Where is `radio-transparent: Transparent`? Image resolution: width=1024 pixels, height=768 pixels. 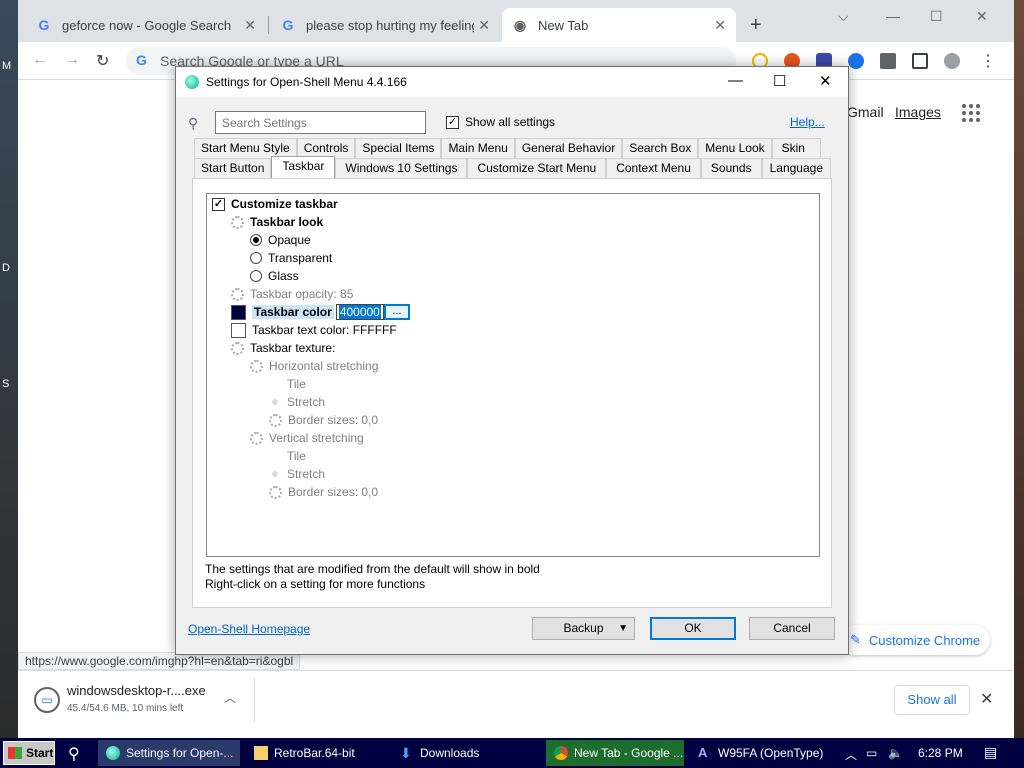
radio-transparent: Transparent is located at coordinates (291, 258).